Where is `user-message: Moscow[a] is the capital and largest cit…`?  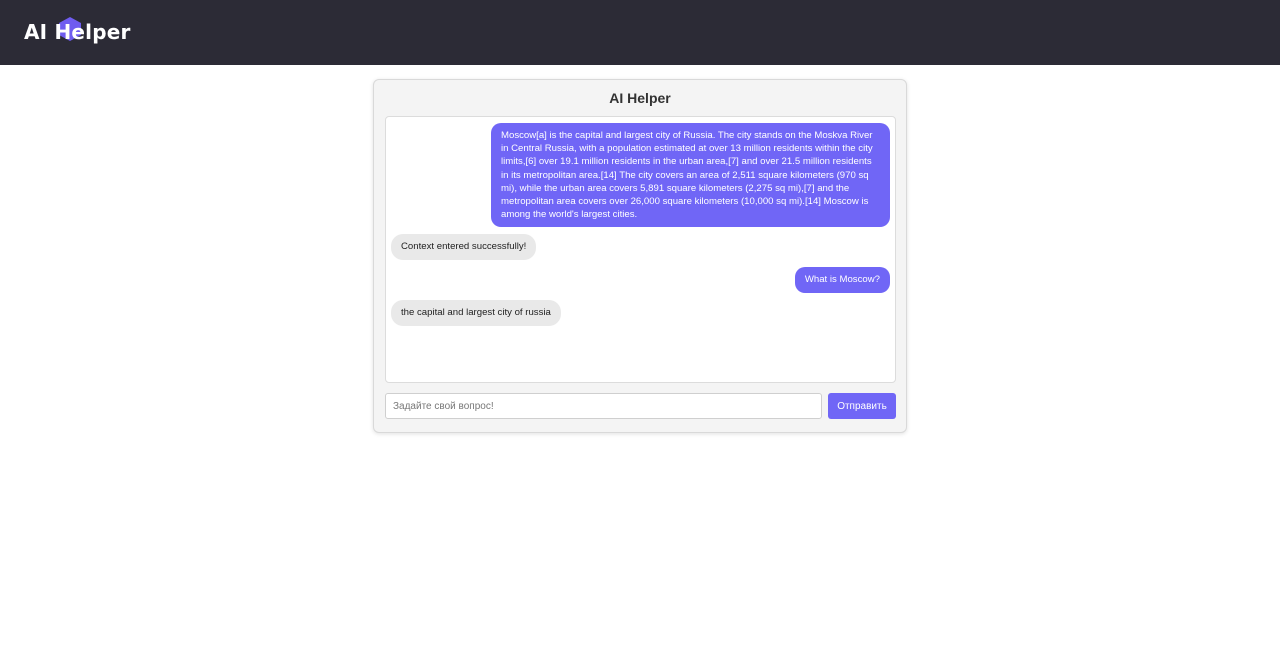 user-message: Moscow[a] is the capital and largest cit… is located at coordinates (690, 175).